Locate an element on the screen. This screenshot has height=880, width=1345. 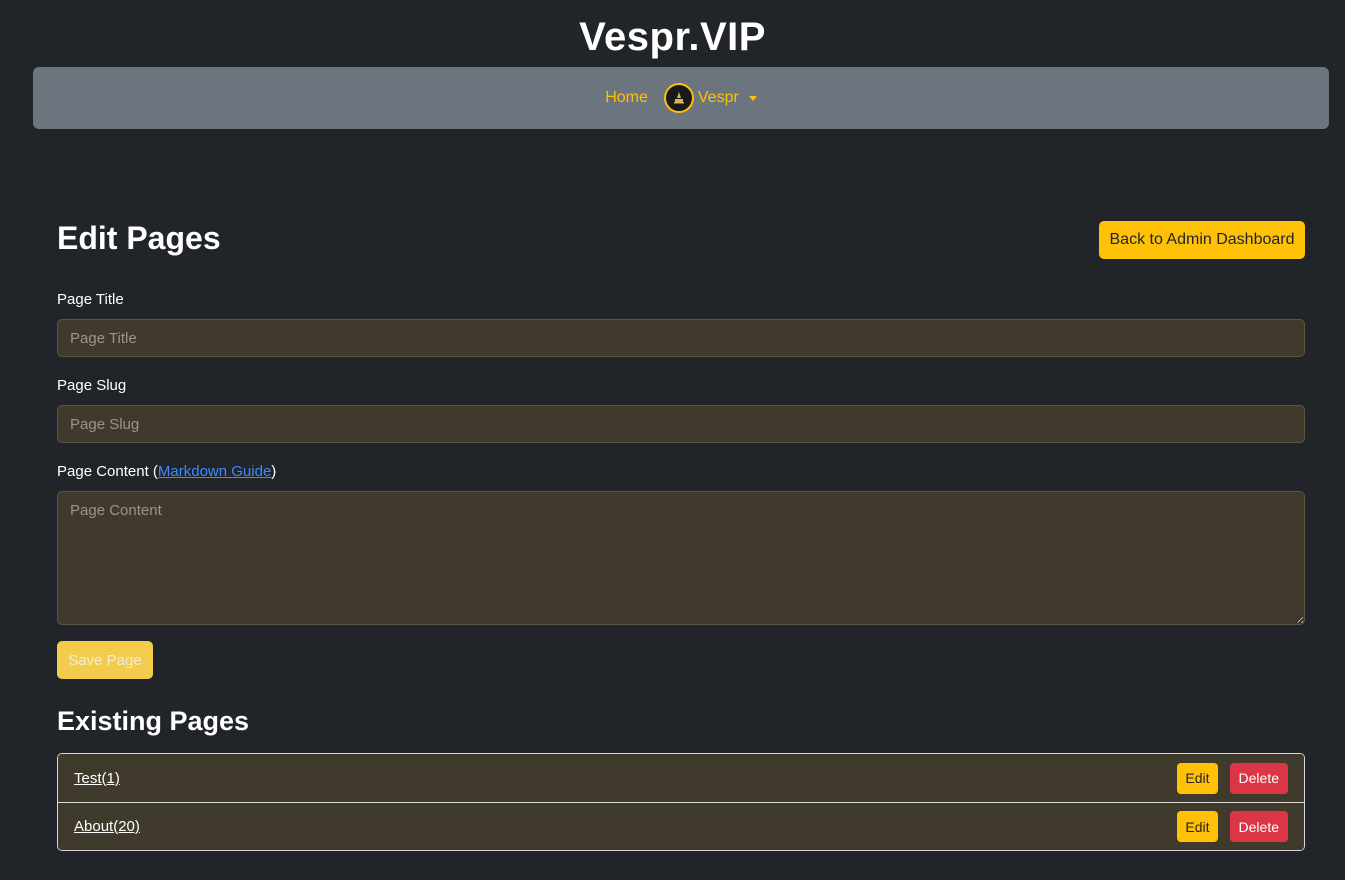
nav-home-link: Home is located at coordinates (626, 98).